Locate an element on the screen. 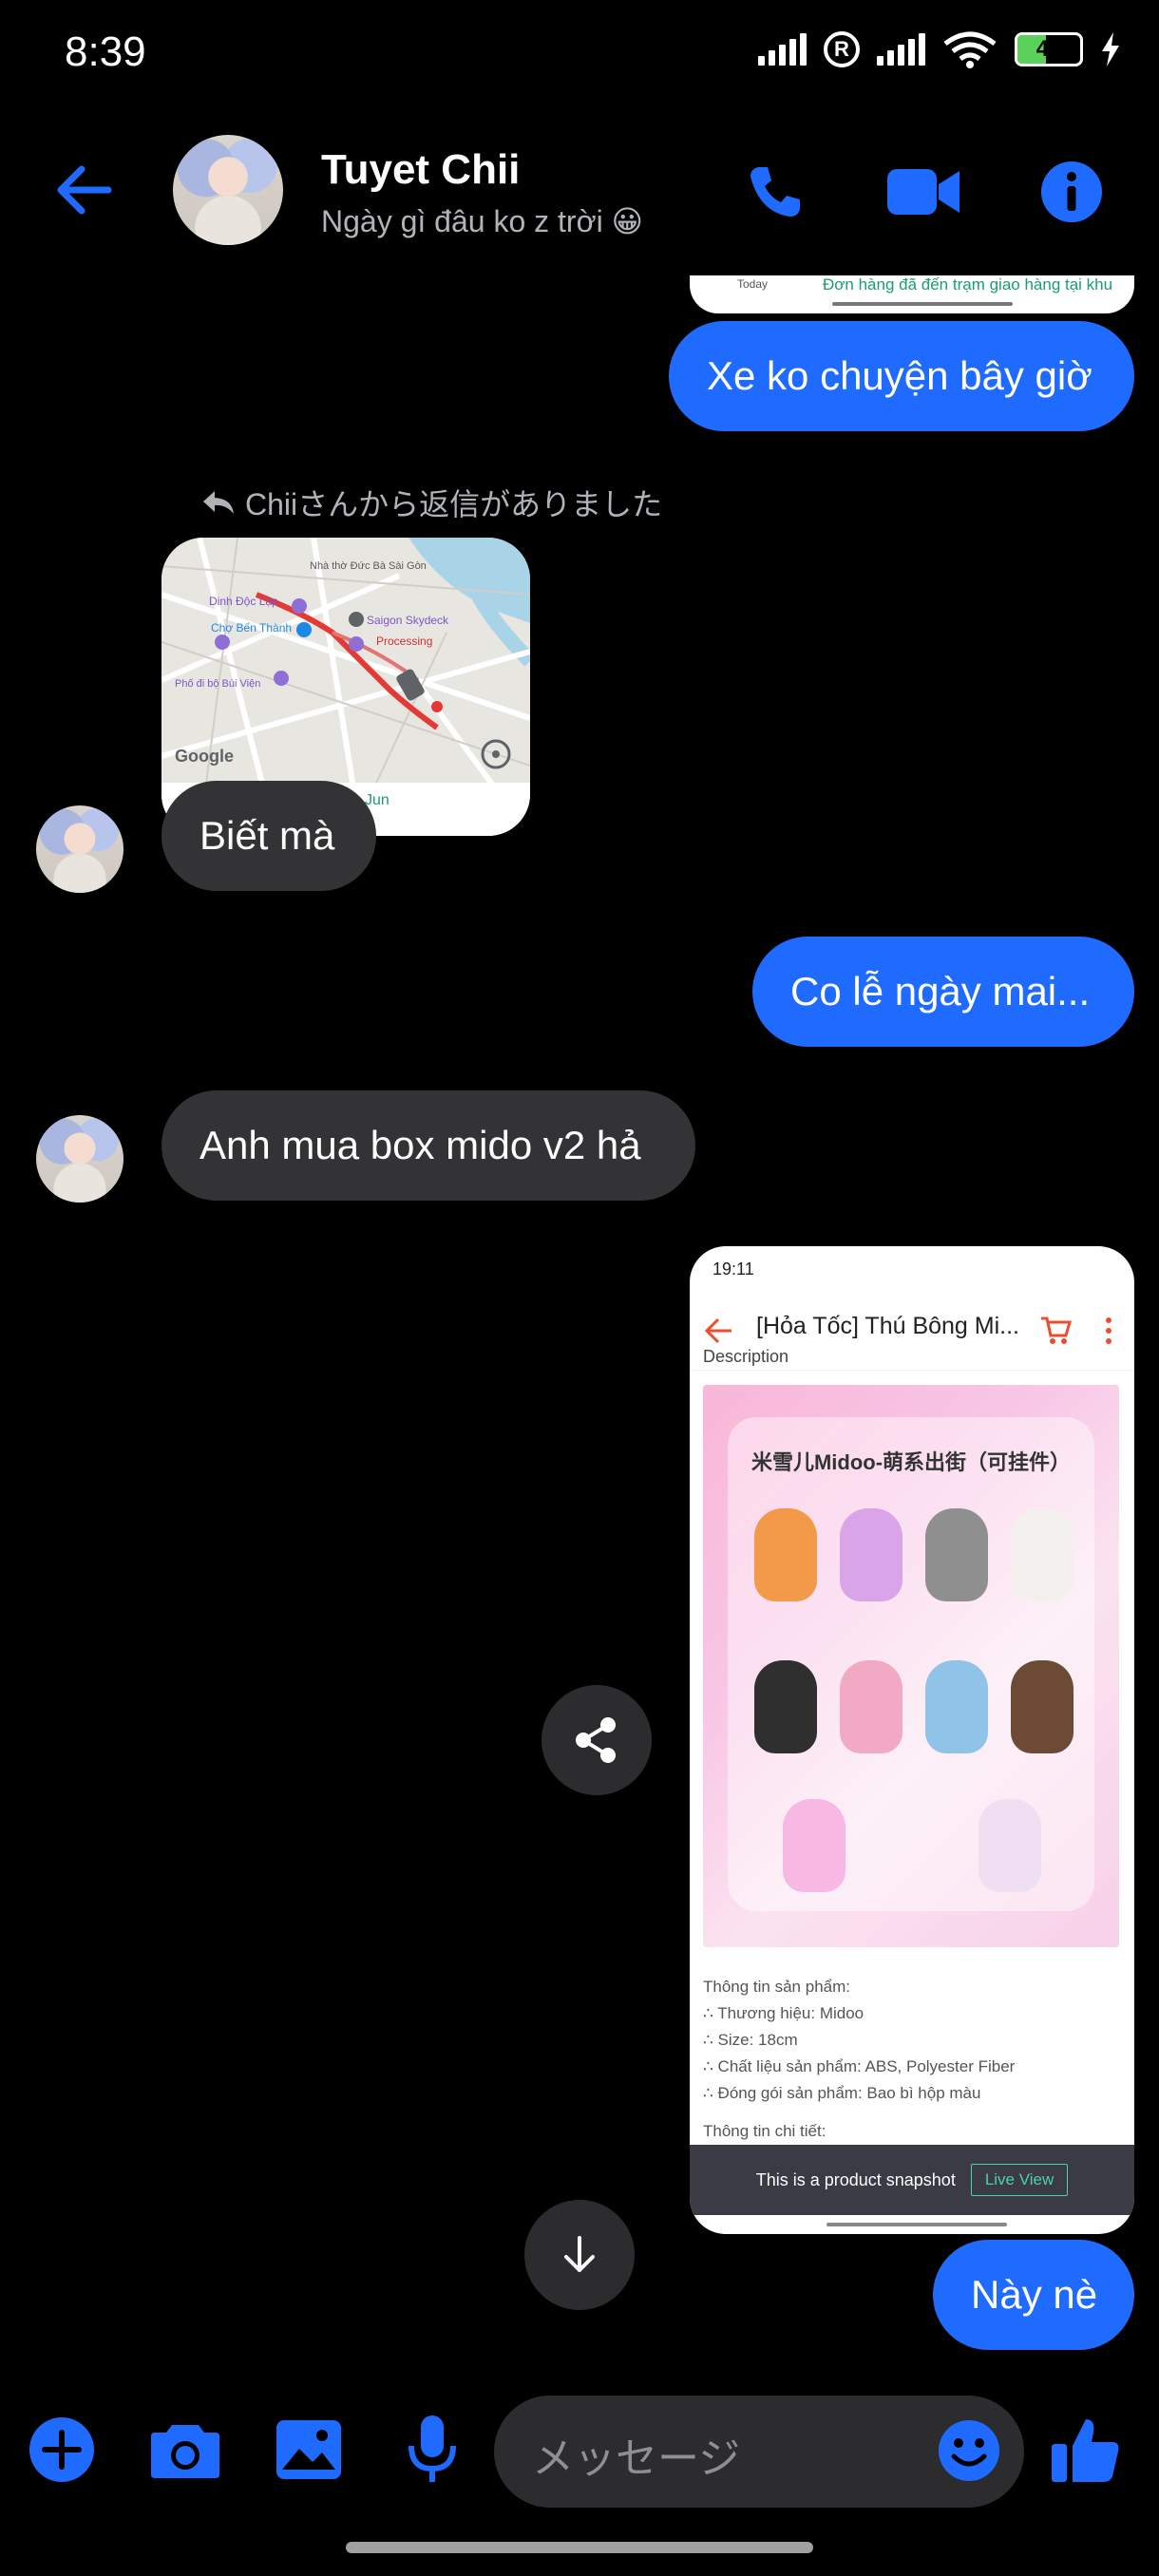 Image resolution: width=1159 pixels, height=2576 pixels. cell-signal-icon is located at coordinates (782, 49).